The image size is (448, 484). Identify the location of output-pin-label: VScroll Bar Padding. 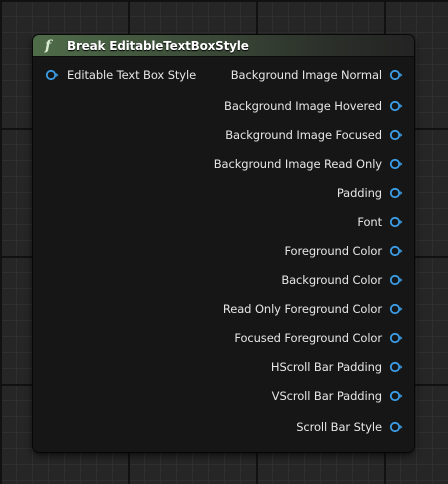
(326, 396).